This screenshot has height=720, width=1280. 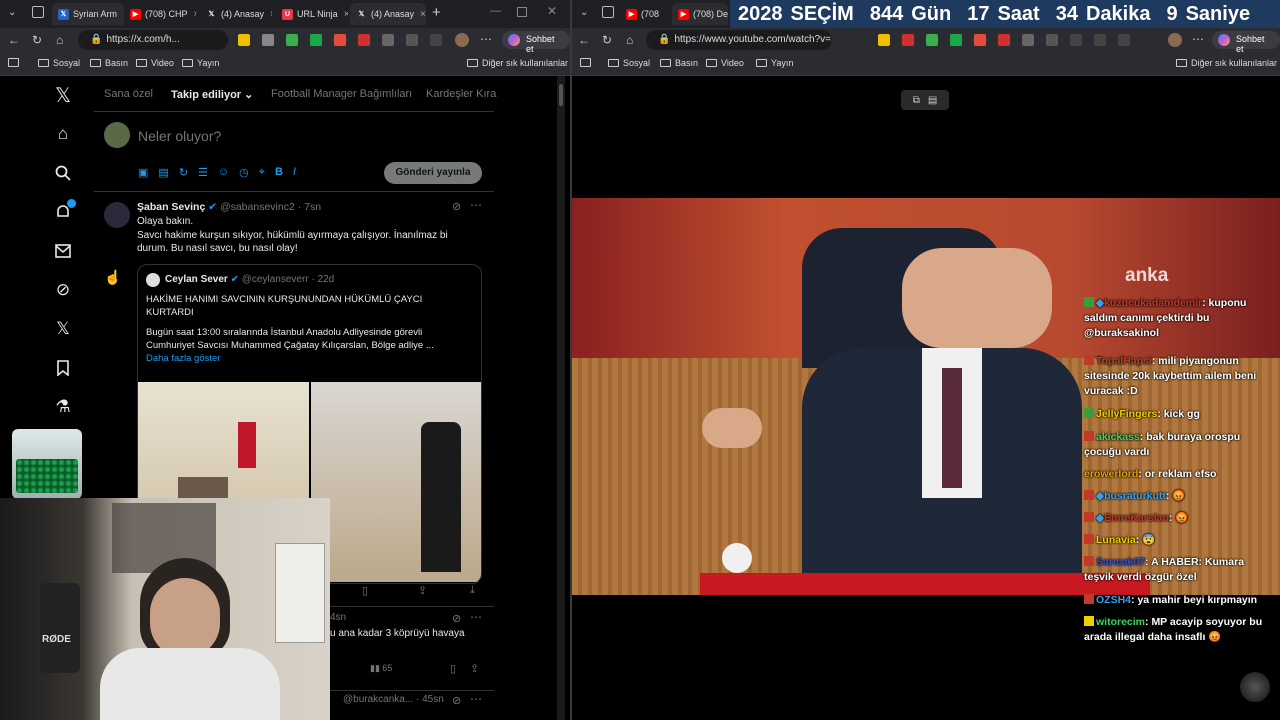 I want to click on pip-icon: ⧉, so click(x=916, y=100).